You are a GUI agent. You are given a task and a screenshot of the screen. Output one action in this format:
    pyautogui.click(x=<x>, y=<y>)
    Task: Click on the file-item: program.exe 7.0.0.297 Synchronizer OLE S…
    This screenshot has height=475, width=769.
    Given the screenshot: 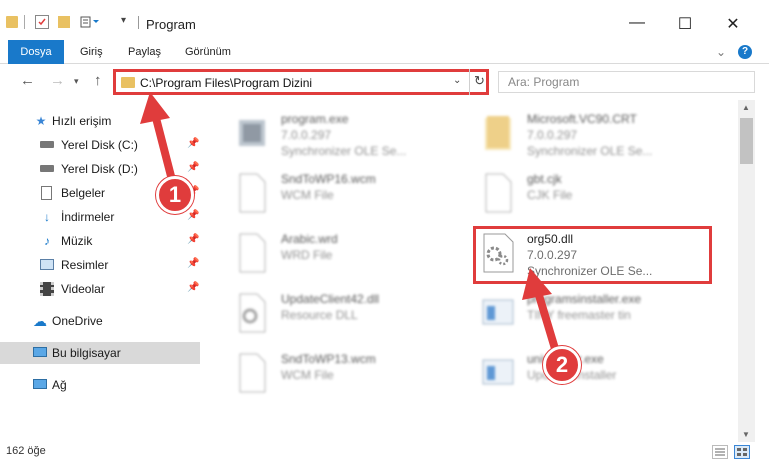 What is the action you would take?
    pyautogui.click(x=355, y=136)
    